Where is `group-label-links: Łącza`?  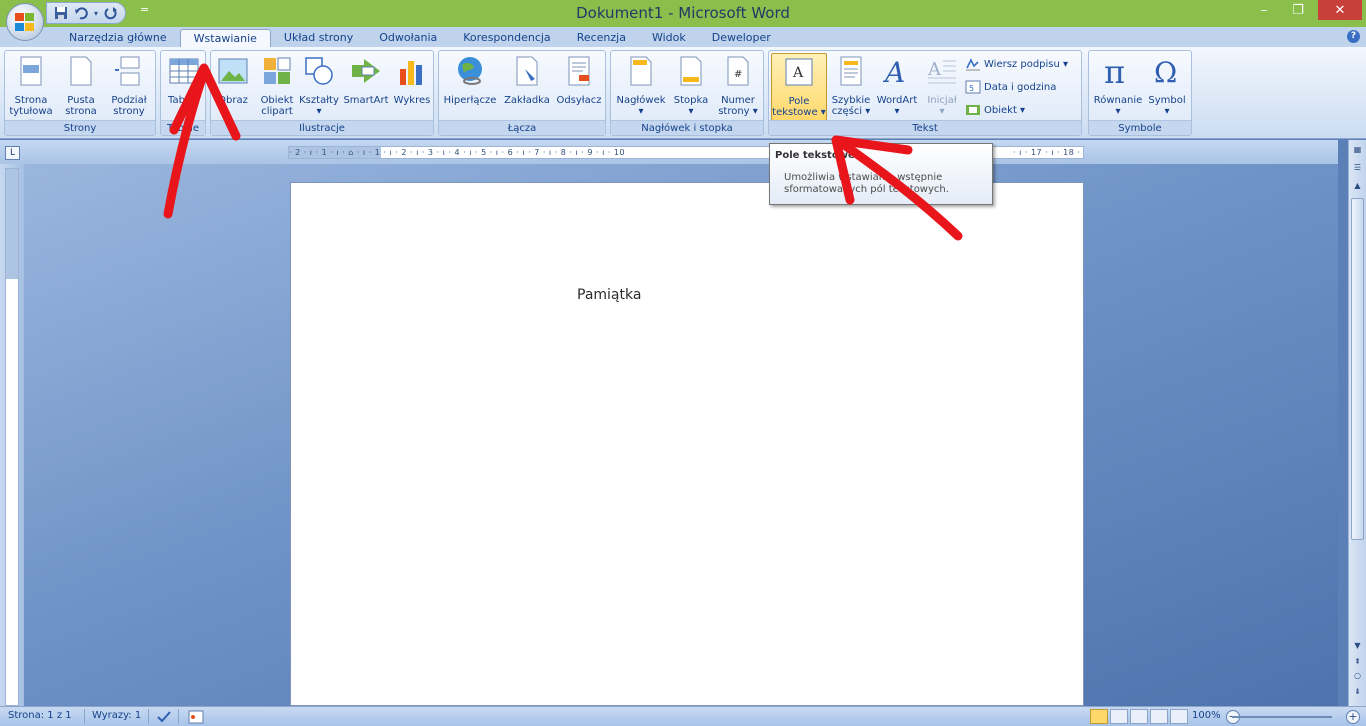
group-label-links: Łącza is located at coordinates (522, 127).